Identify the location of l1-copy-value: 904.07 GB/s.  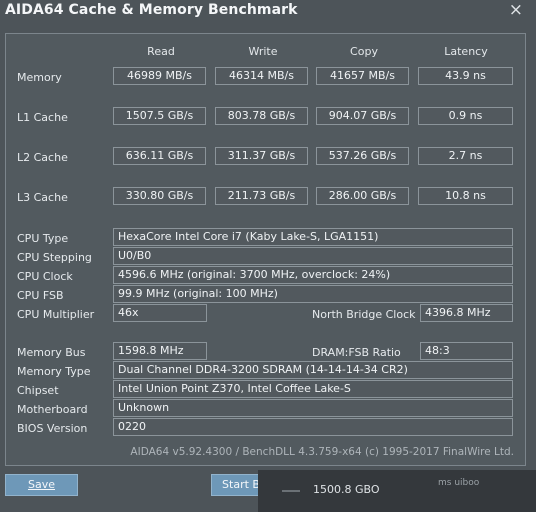
(362, 116).